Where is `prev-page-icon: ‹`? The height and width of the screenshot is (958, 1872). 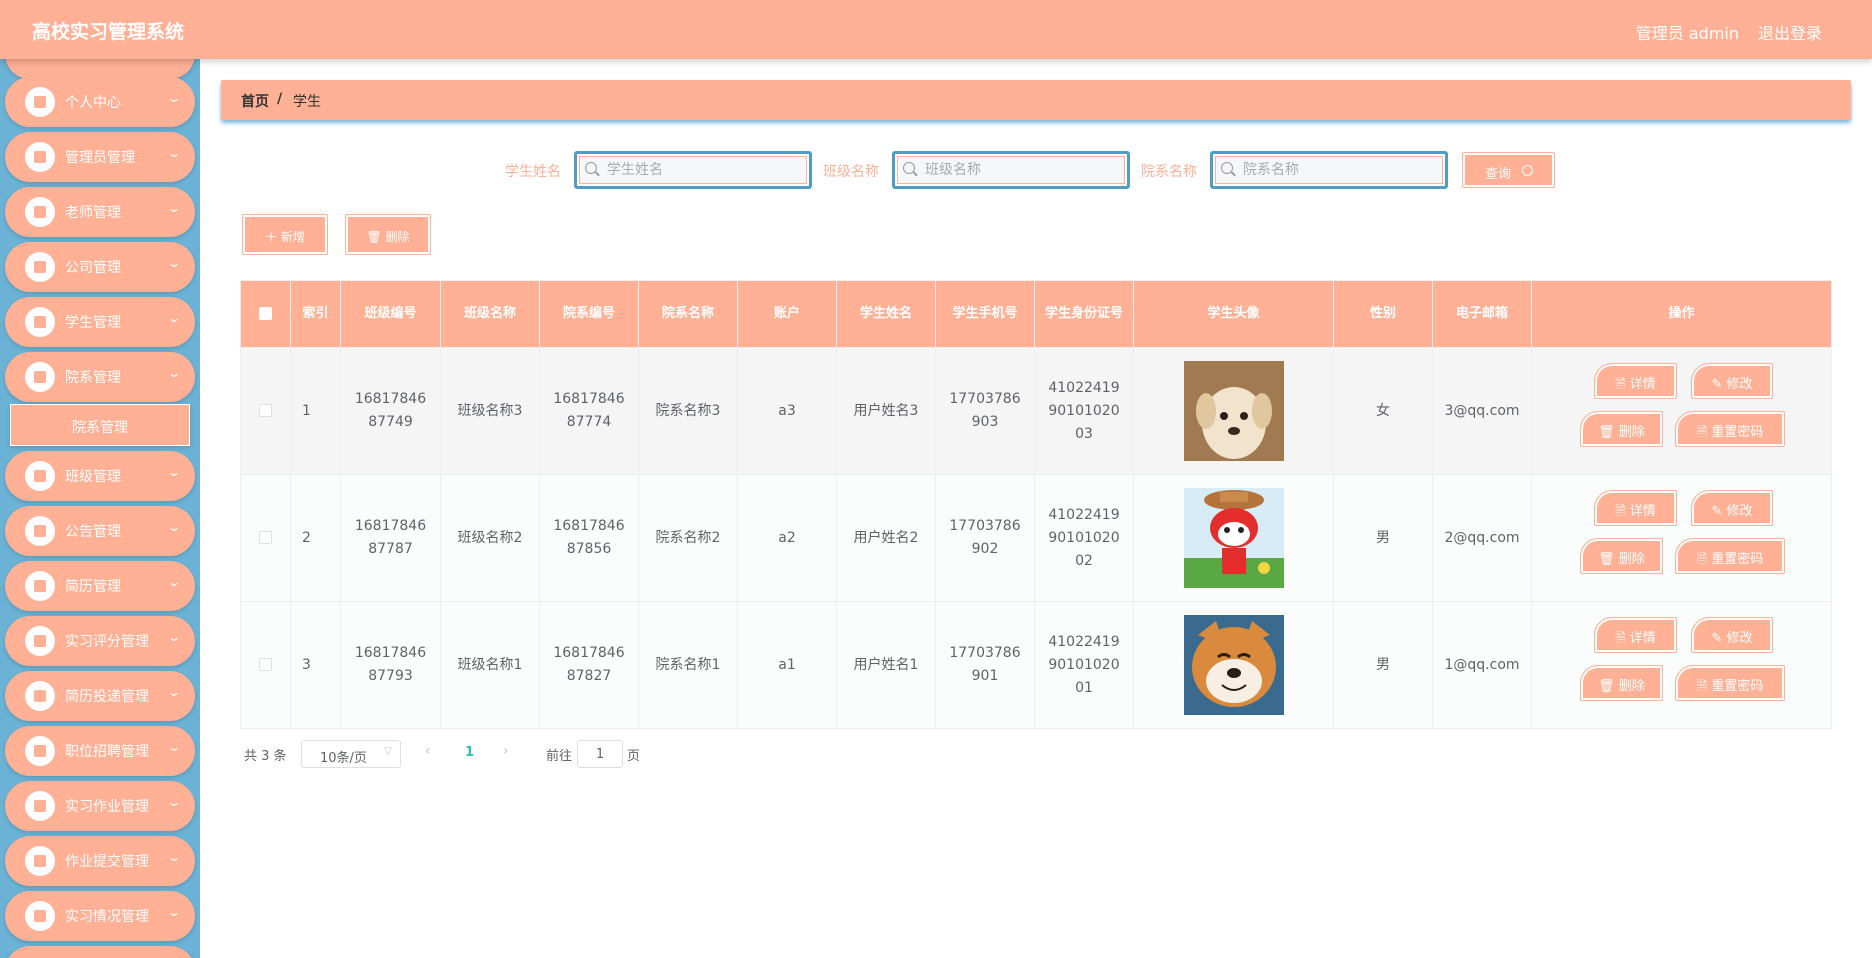
prev-page-icon: ‹ is located at coordinates (428, 751).